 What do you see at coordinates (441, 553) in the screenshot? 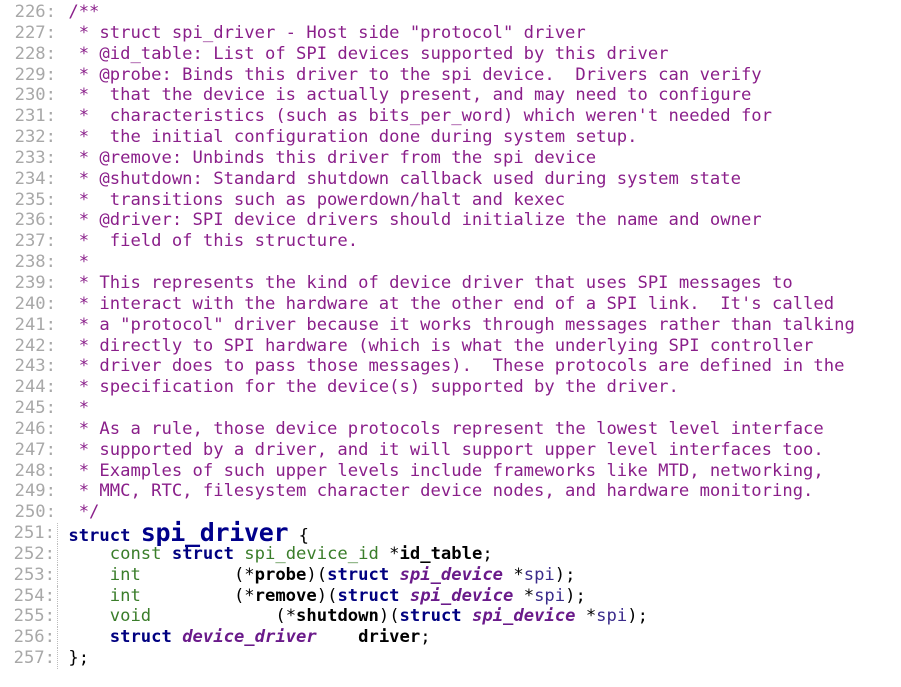
I see `code-token: id_table` at bounding box center [441, 553].